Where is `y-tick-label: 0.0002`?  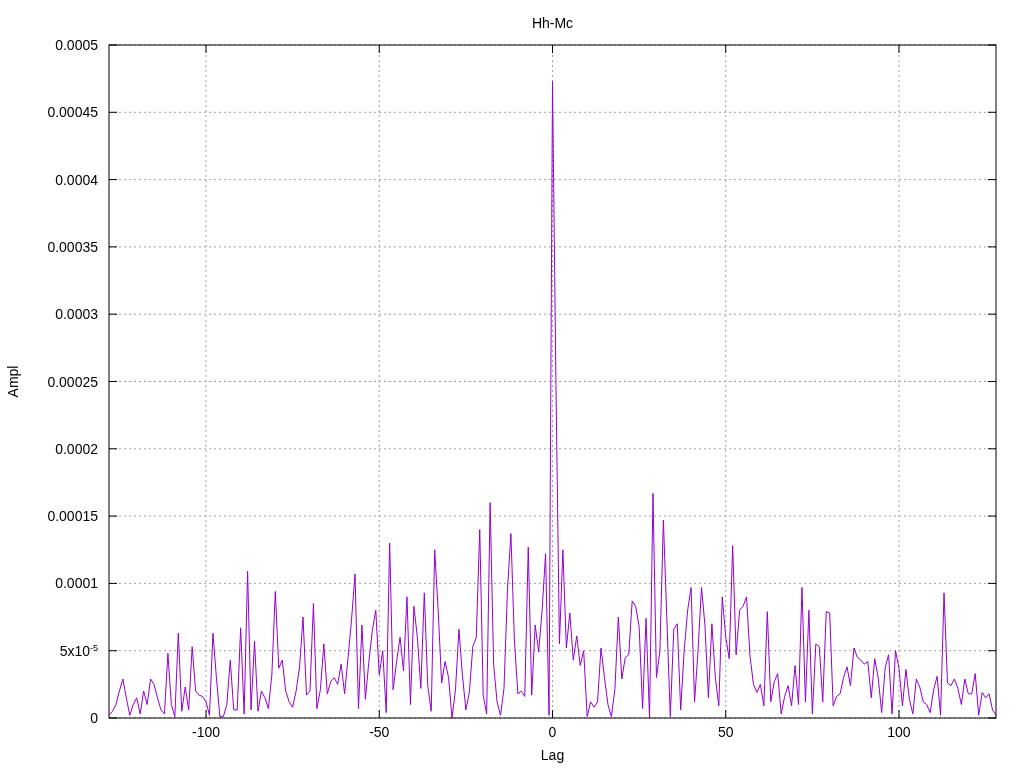 y-tick-label: 0.0002 is located at coordinates (76, 448).